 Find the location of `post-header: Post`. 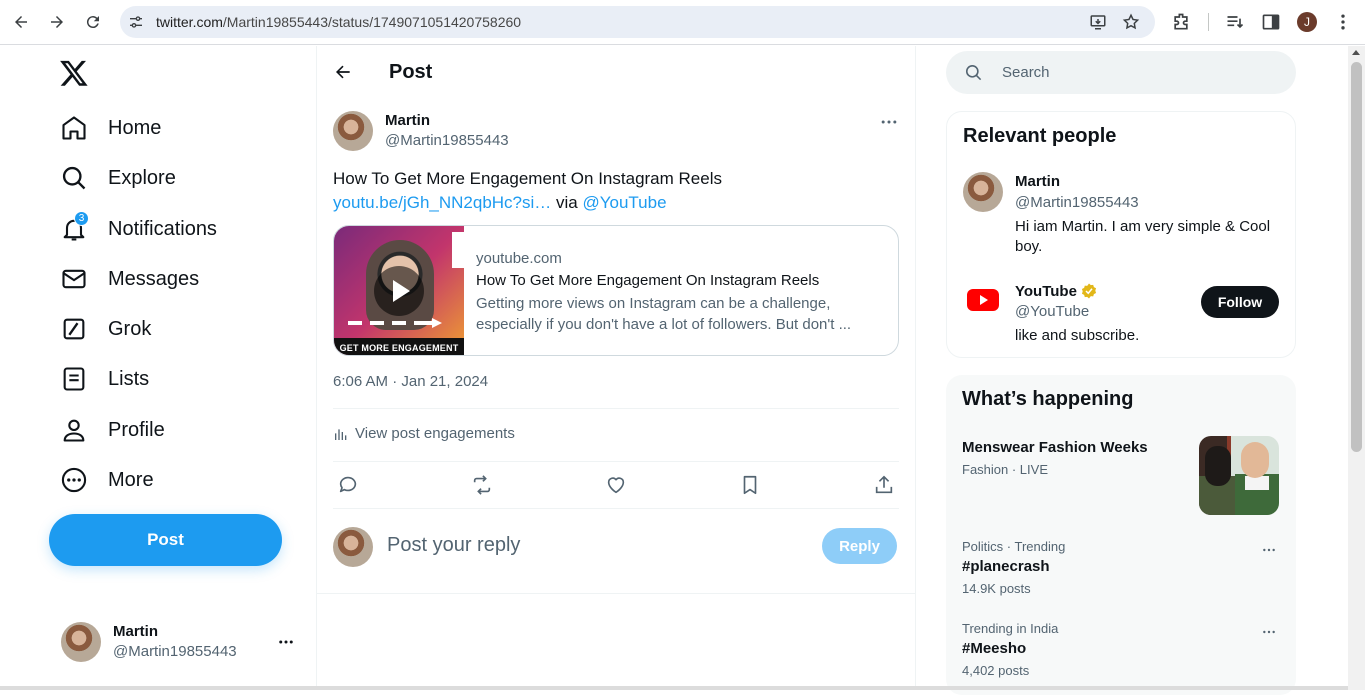

post-header: Post is located at coordinates (616, 72).